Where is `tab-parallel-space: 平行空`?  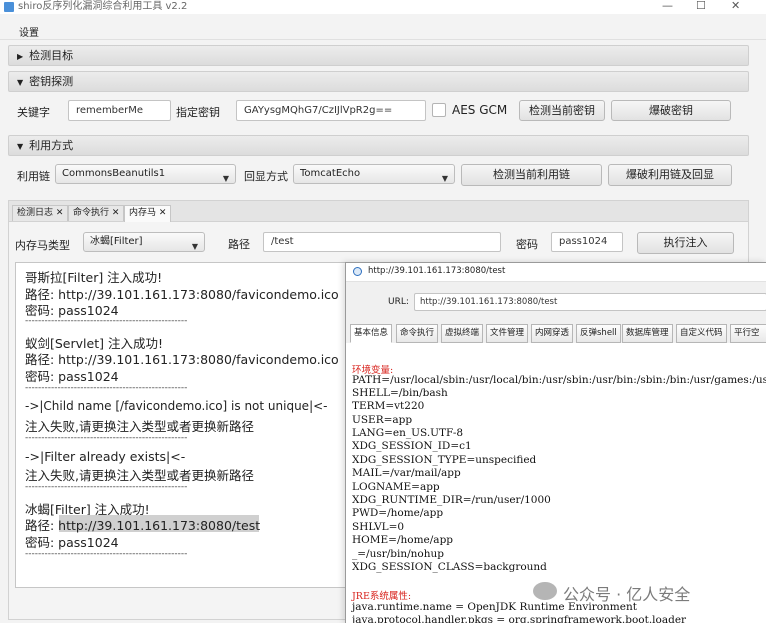 tab-parallel-space: 平行空 is located at coordinates (748, 333).